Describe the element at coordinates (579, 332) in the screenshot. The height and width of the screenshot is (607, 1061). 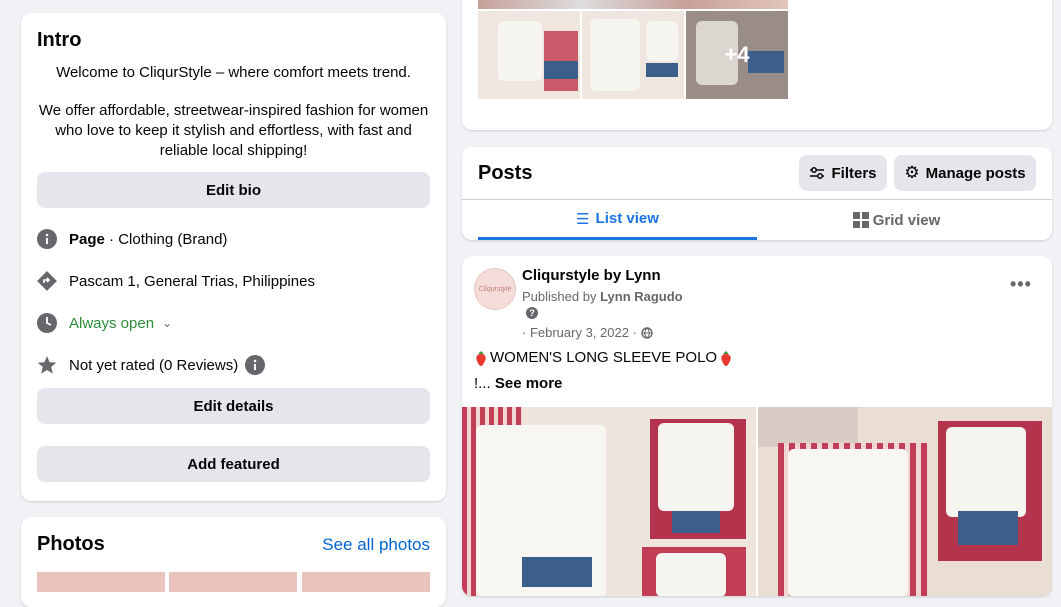
I see `post-date: · February 3, 2022 ·` at that location.